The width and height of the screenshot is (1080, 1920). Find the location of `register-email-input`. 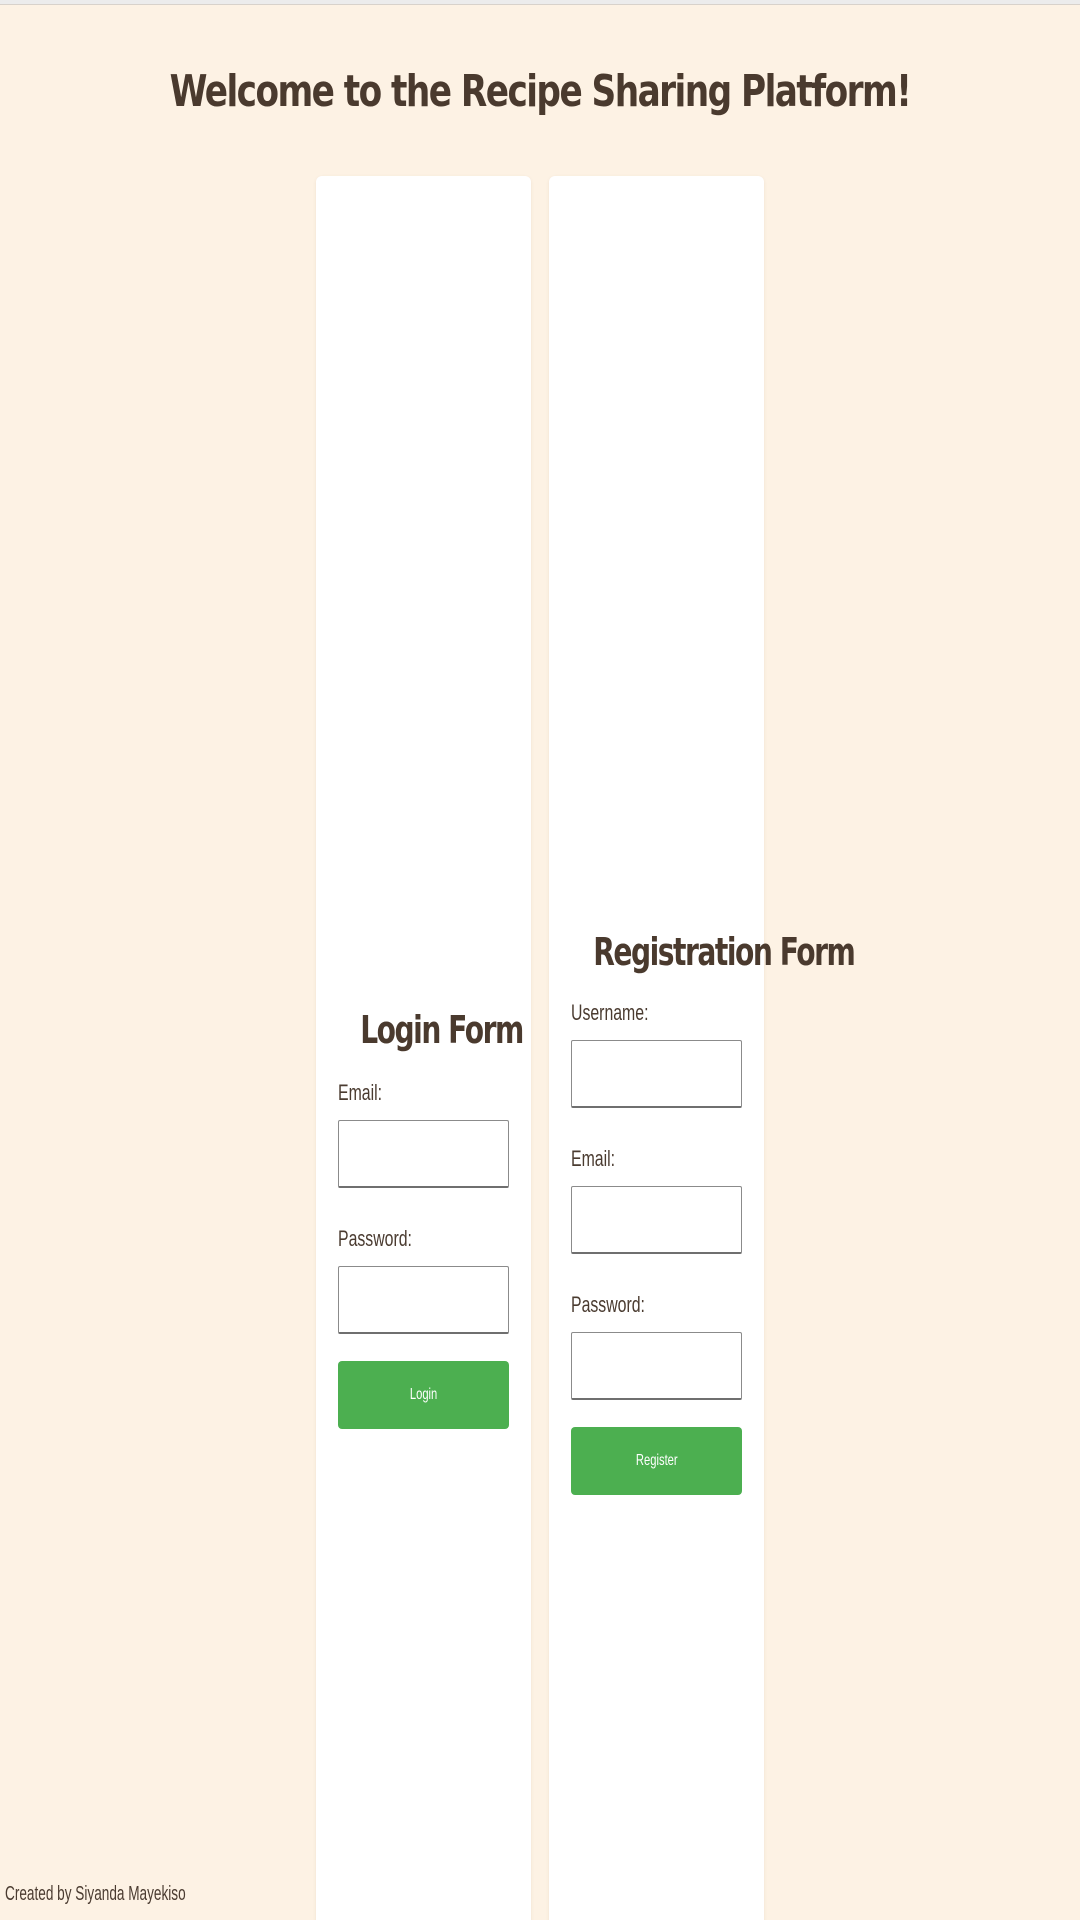

register-email-input is located at coordinates (656, 1220).